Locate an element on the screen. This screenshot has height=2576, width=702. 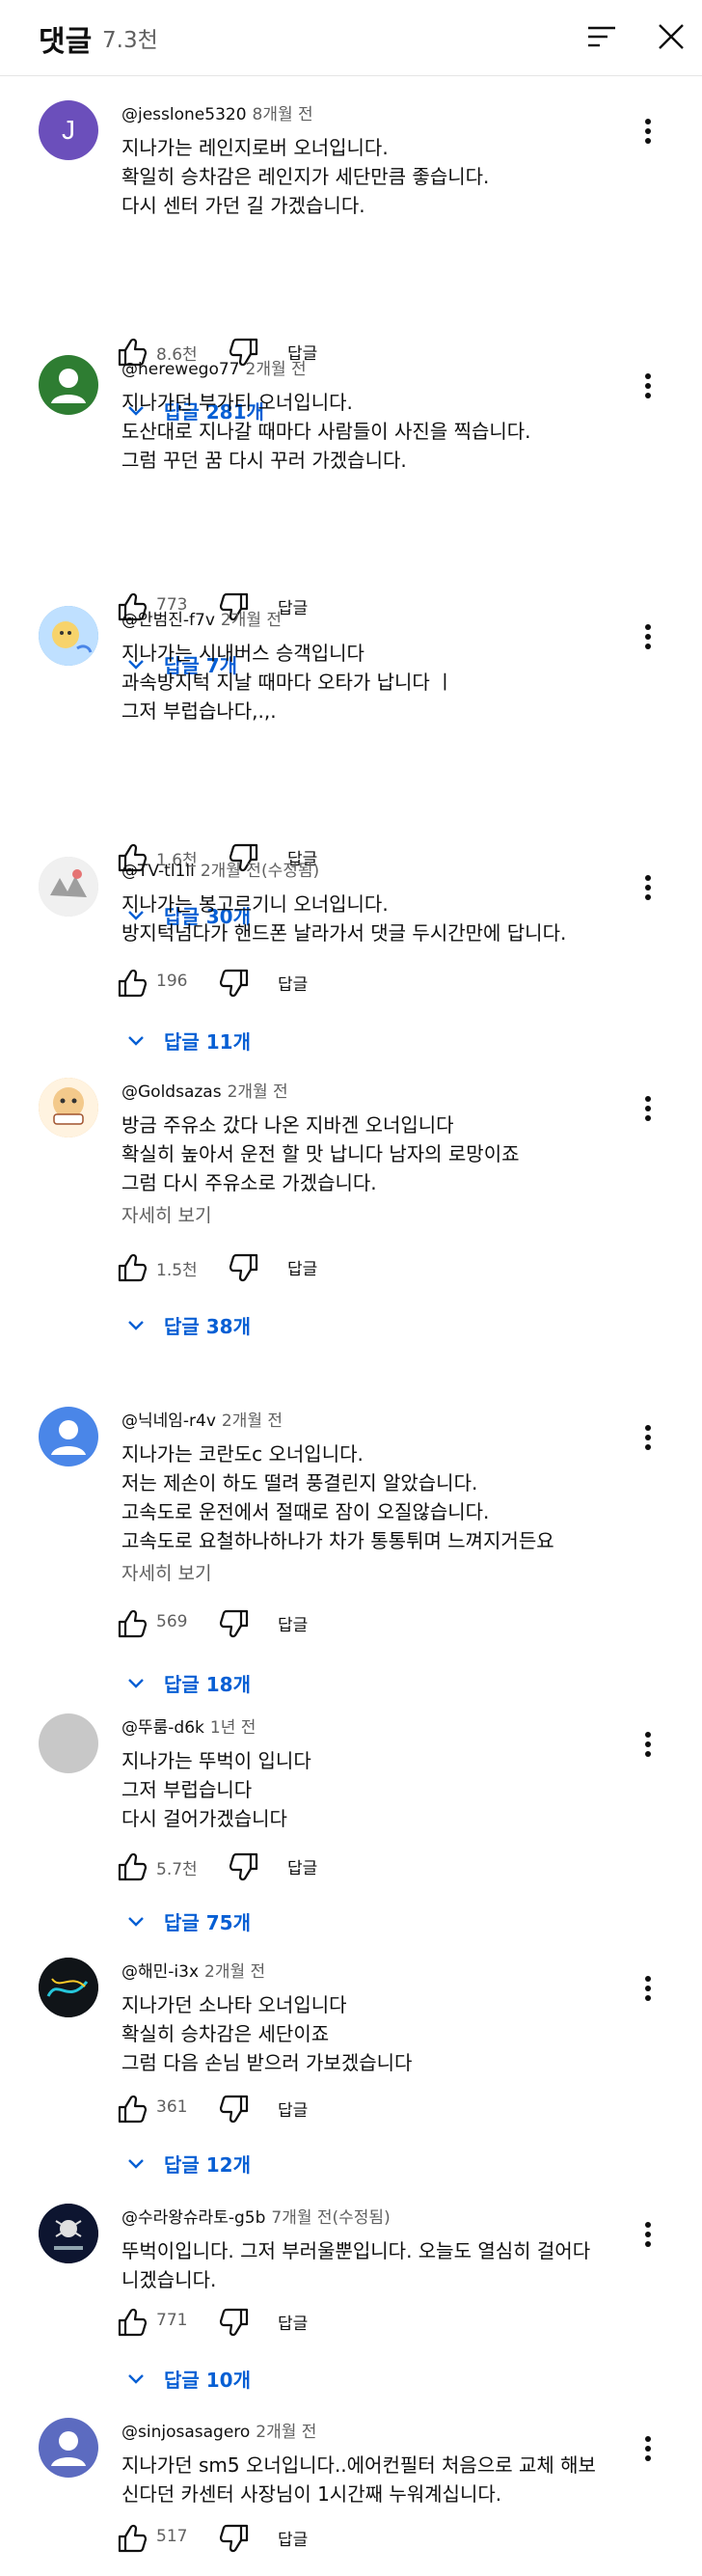
view-replies-button: 답글 18개 is located at coordinates (270, 1682).